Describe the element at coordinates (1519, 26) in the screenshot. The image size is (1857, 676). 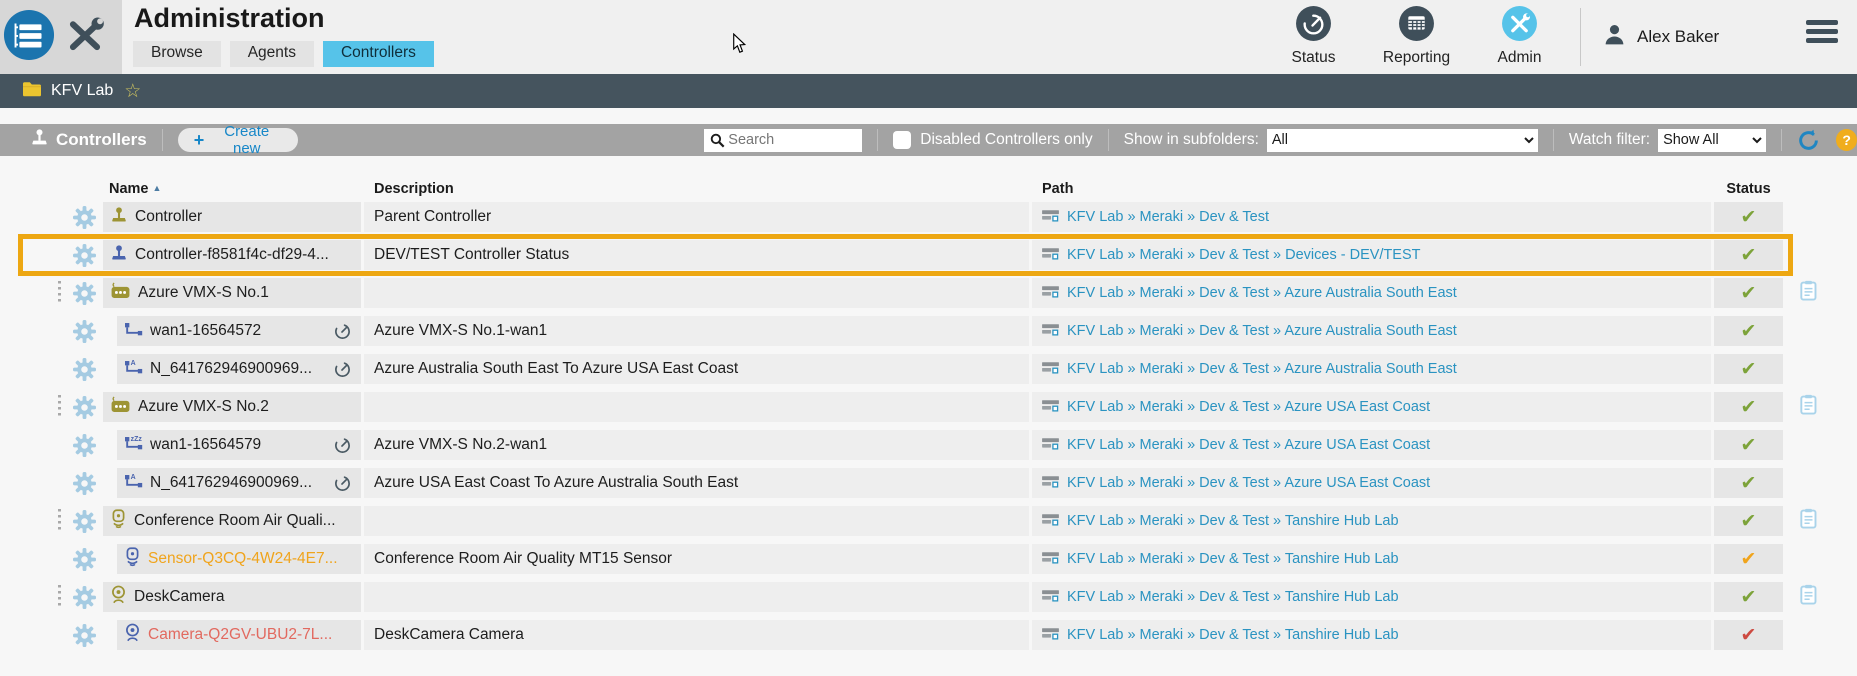
I see `crossed-tools-icon` at that location.